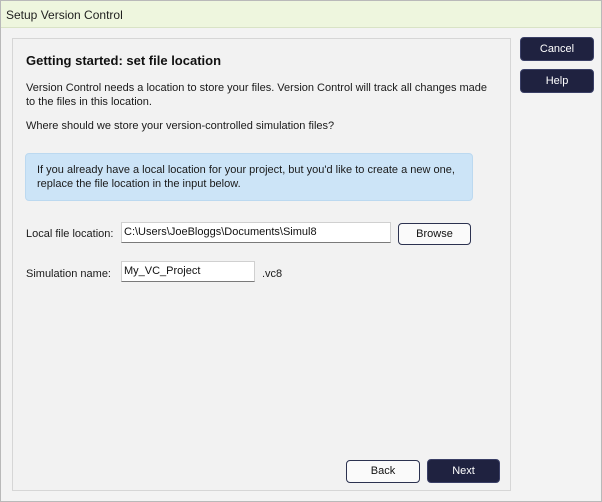  Describe the element at coordinates (68, 274) in the screenshot. I see `simulation-name-label: Simulation name:` at that location.